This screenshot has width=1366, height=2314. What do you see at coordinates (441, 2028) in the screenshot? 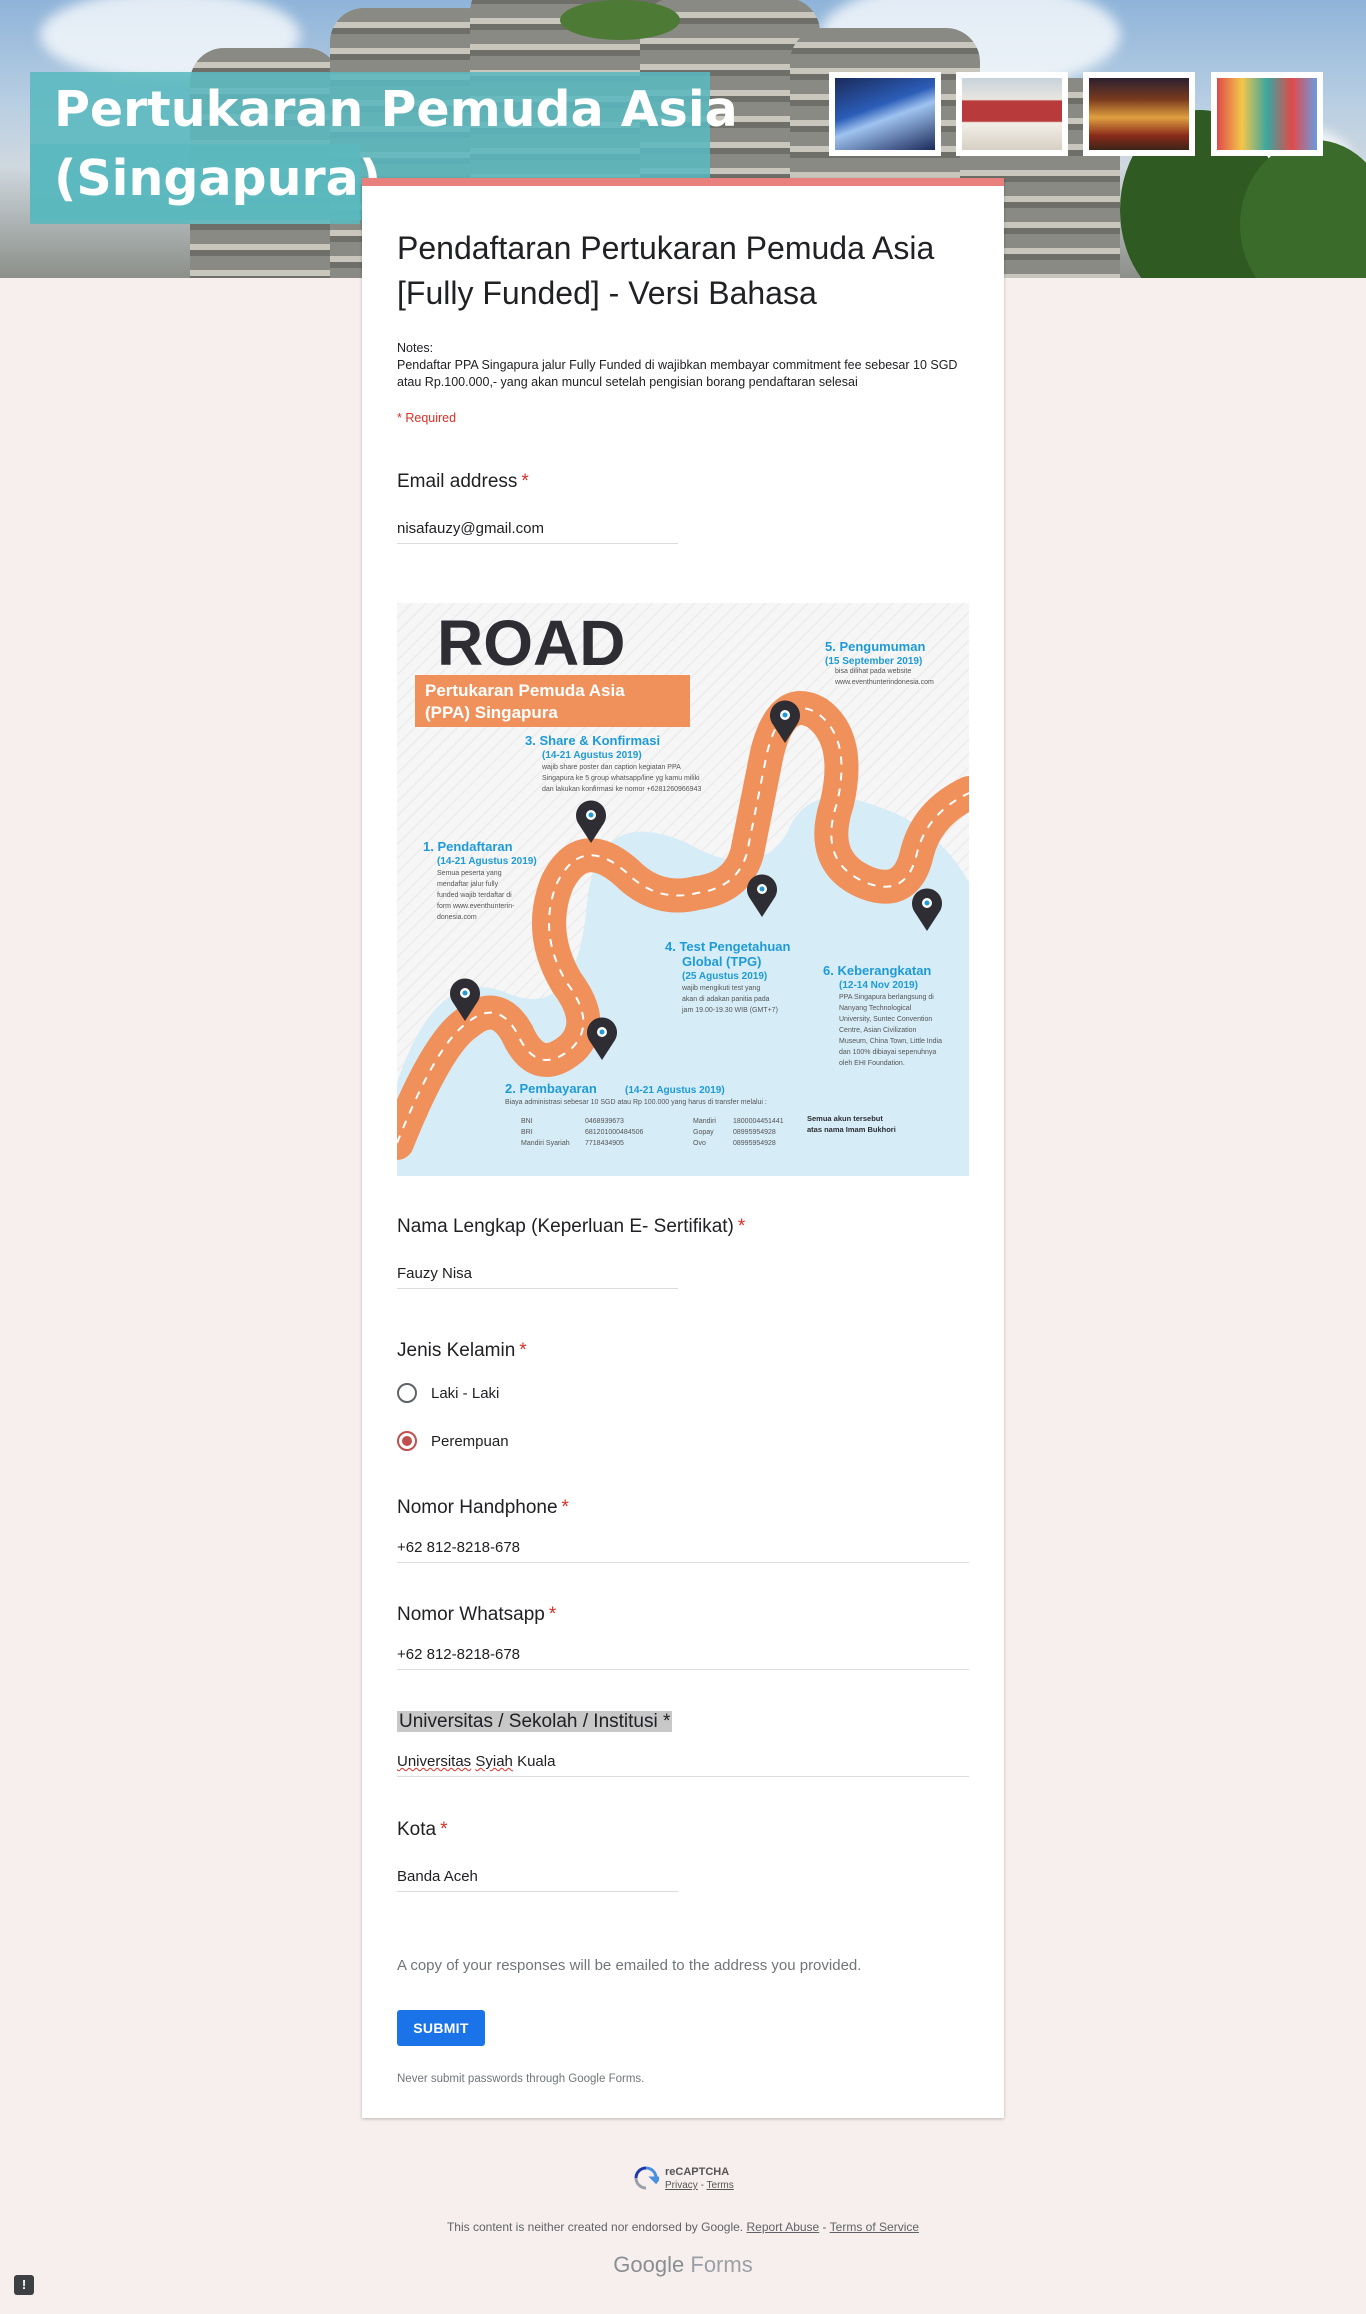
I see `submit-button: SUBMIT` at bounding box center [441, 2028].